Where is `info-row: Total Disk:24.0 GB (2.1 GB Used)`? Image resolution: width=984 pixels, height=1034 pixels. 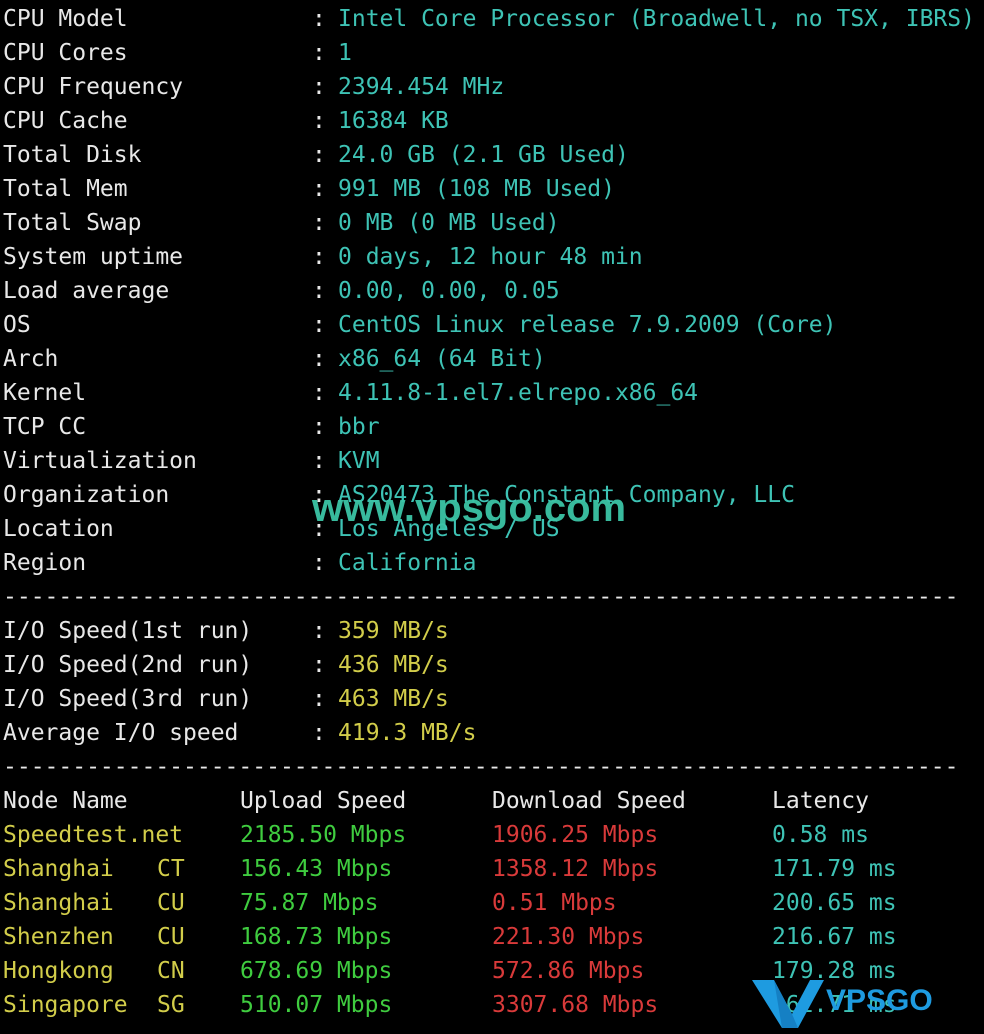 info-row: Total Disk:24.0 GB (2.1 GB Used) is located at coordinates (492, 155).